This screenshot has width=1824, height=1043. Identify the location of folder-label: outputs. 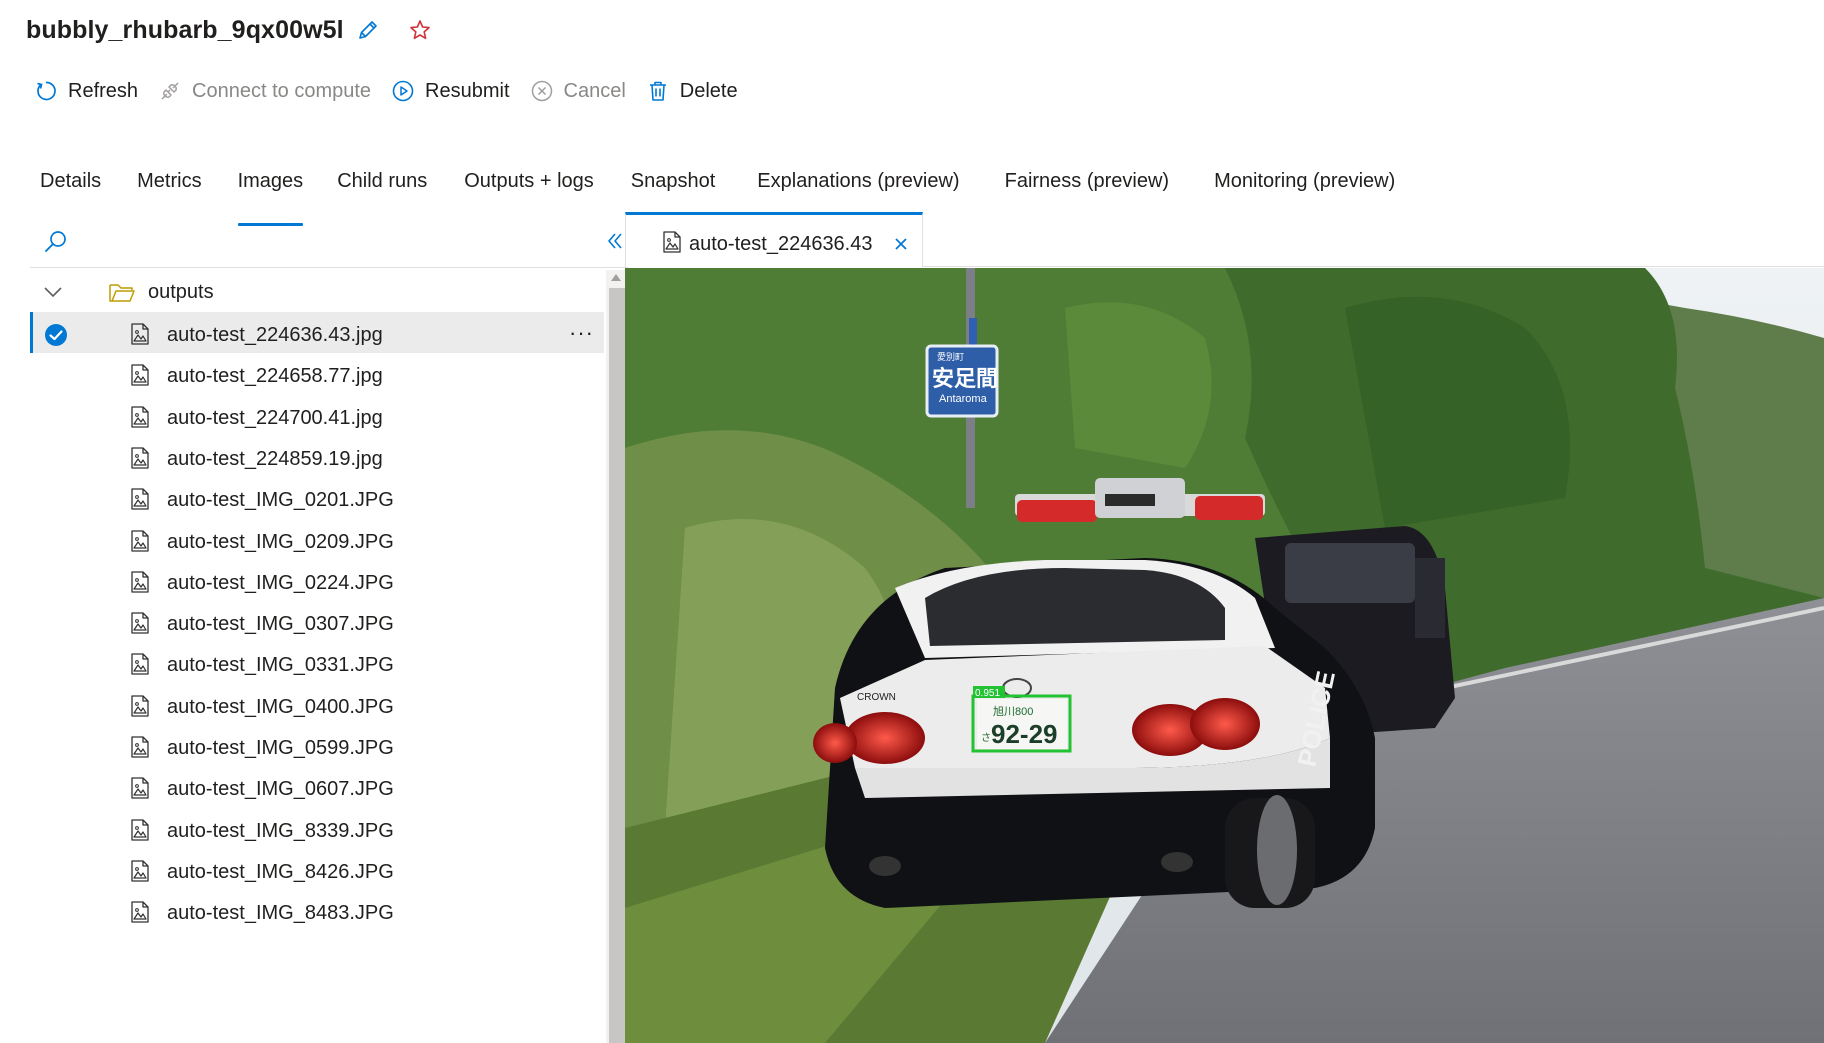
(181, 292).